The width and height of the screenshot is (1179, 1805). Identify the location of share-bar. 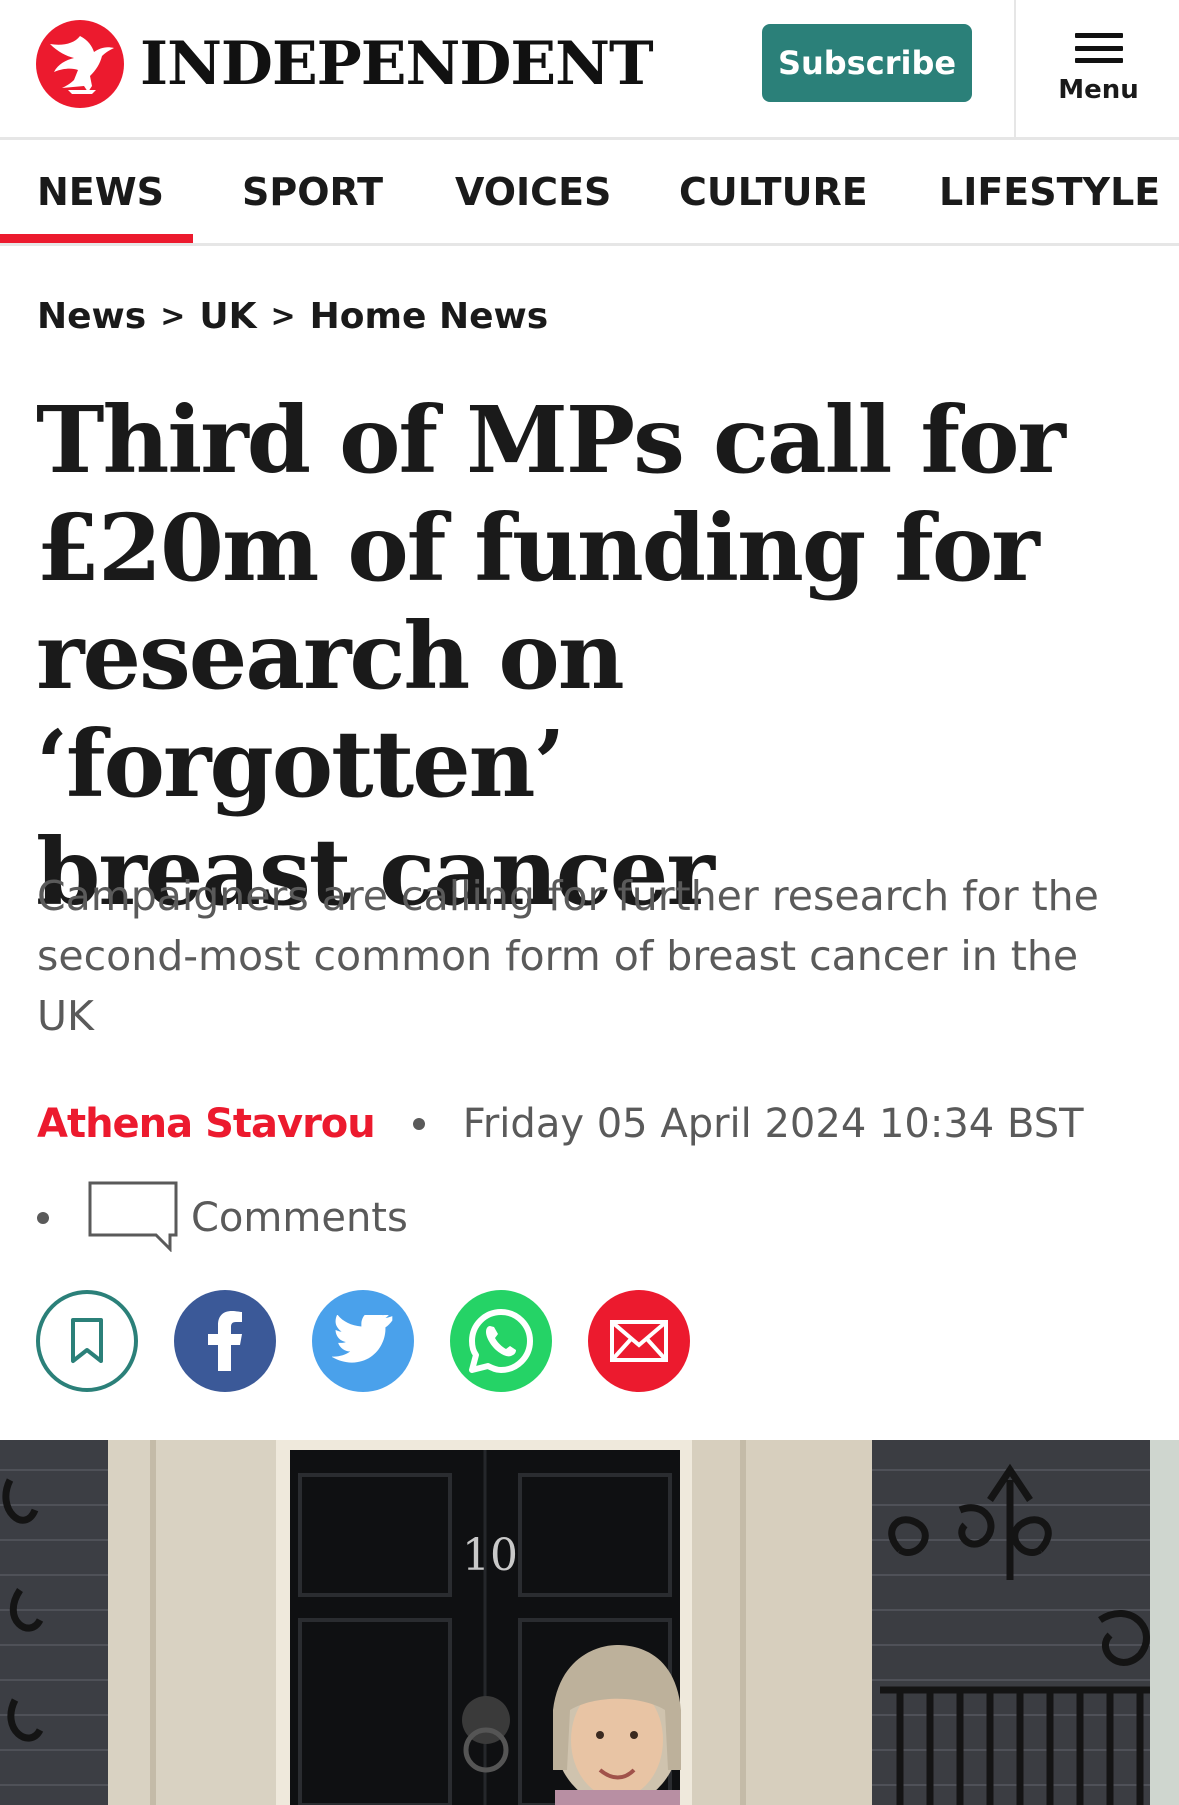
(381, 1341).